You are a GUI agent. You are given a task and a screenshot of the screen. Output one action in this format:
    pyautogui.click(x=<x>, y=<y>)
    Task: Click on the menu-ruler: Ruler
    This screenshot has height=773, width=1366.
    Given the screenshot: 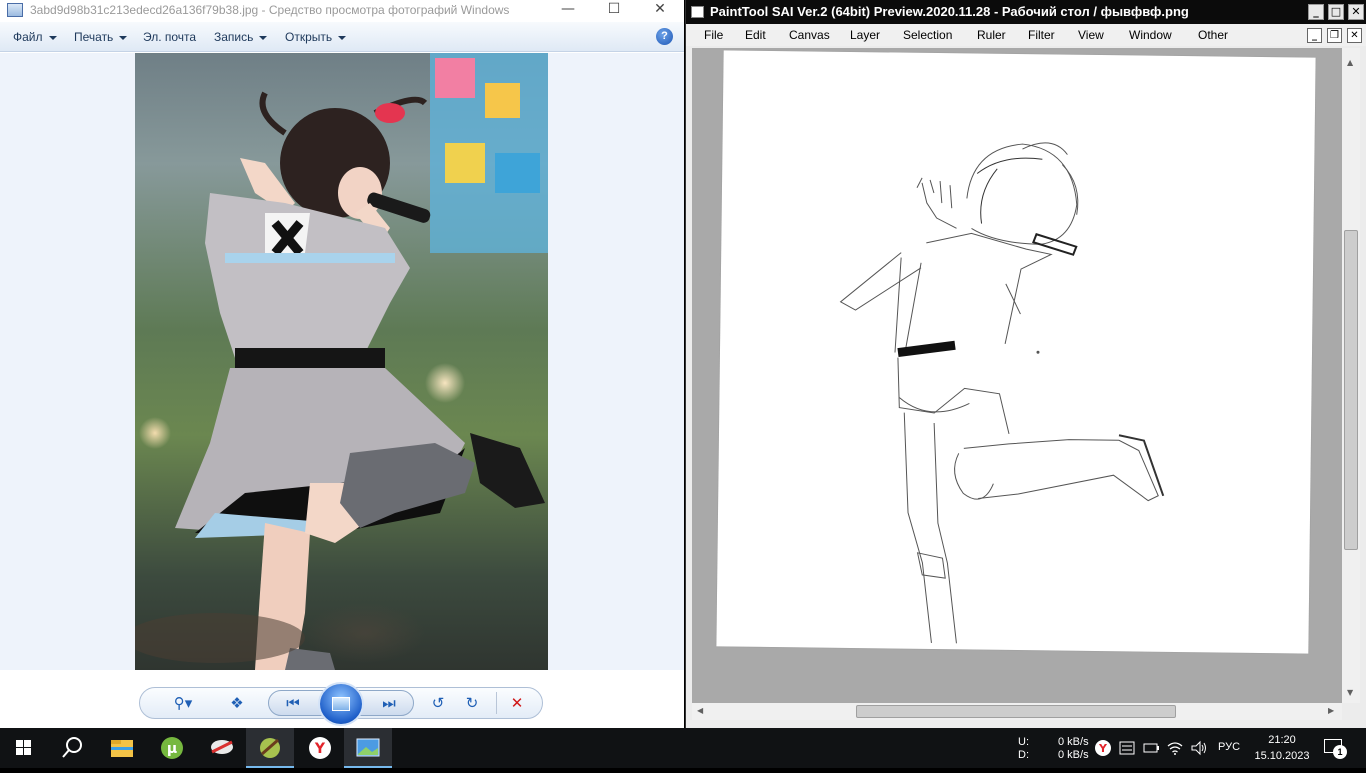 What is the action you would take?
    pyautogui.click(x=991, y=35)
    